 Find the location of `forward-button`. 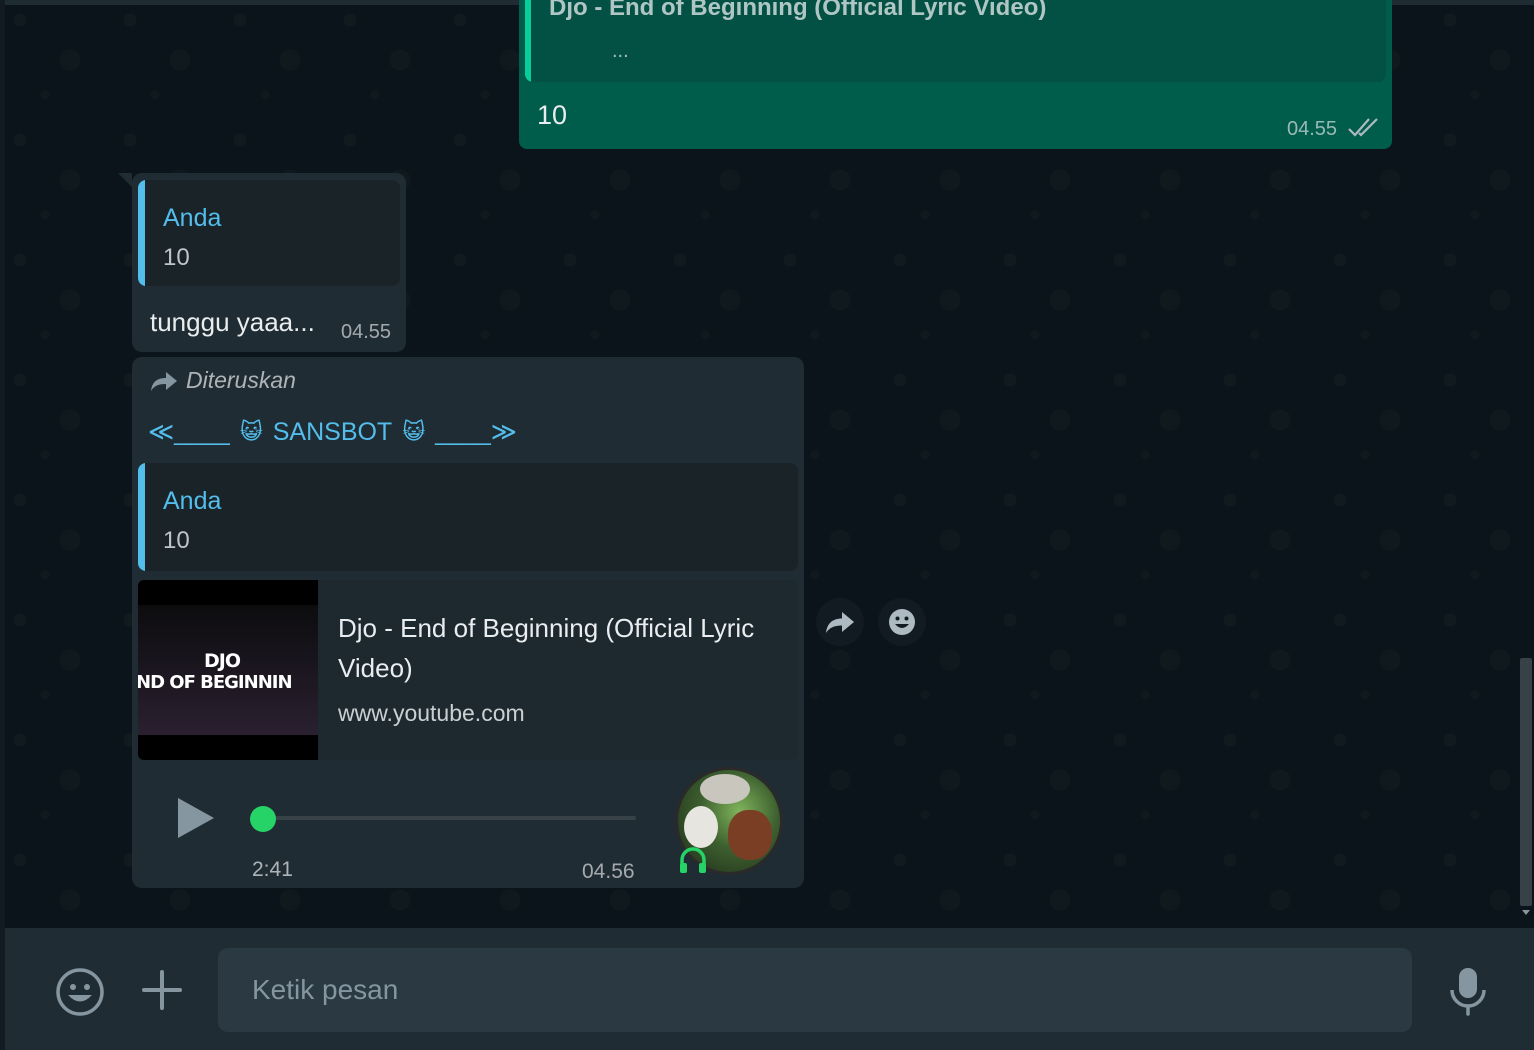

forward-button is located at coordinates (840, 622).